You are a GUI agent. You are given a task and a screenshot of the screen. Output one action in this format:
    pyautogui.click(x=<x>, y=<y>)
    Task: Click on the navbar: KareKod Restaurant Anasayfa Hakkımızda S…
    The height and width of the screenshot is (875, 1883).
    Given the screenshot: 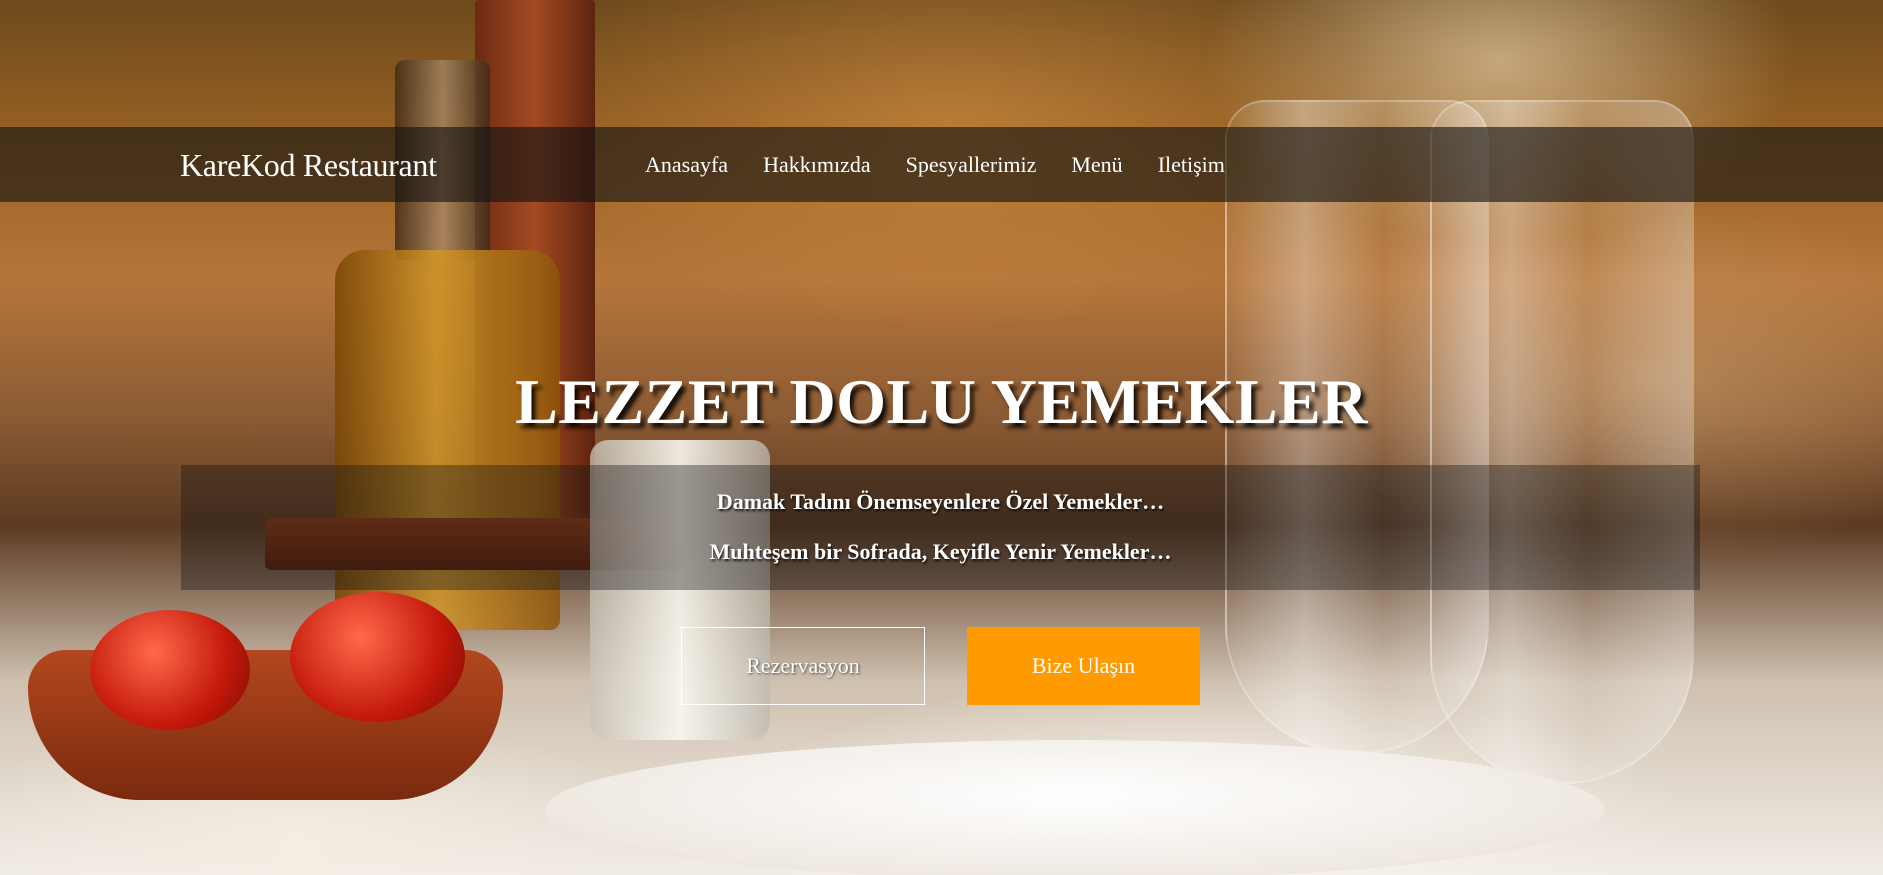 What is the action you would take?
    pyautogui.click(x=941, y=164)
    